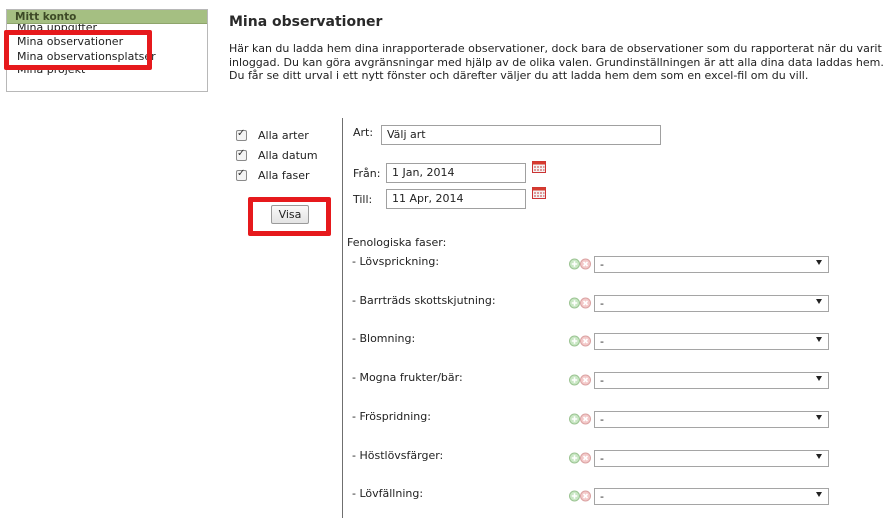  Describe the element at coordinates (456, 173) in the screenshot. I see `from-date-input: 1 Jan, 2014` at that location.